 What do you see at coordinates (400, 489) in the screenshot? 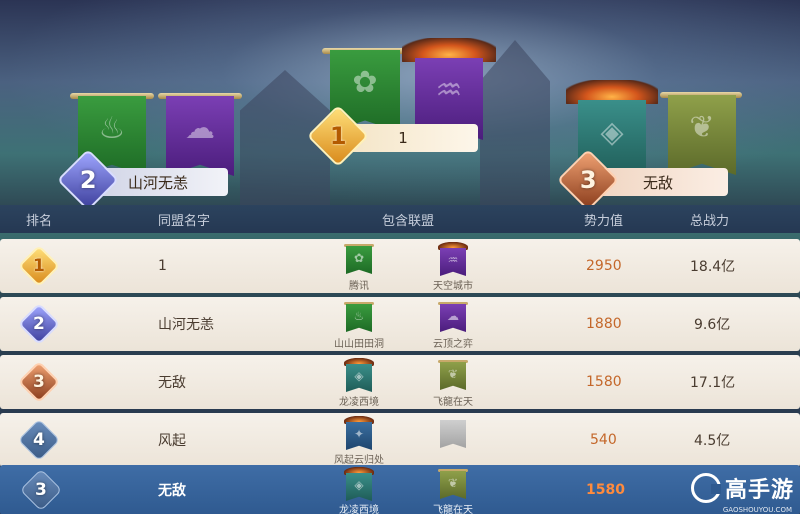
I see `current-alliance-row: 3 无敌 ◈ 龙凌西境 ❦ 飞龍在天 1580` at bounding box center [400, 489].